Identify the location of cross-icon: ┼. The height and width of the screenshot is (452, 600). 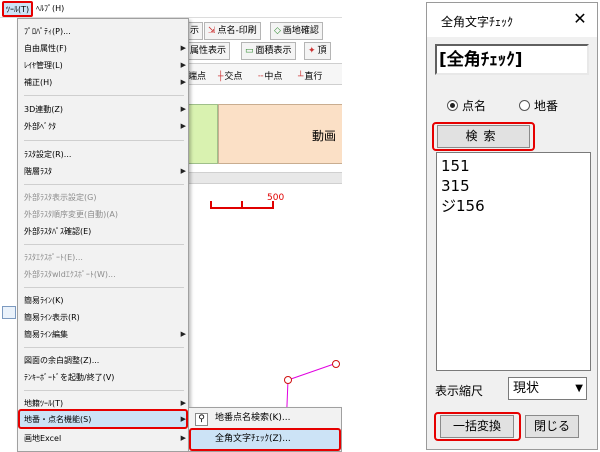
(221, 77).